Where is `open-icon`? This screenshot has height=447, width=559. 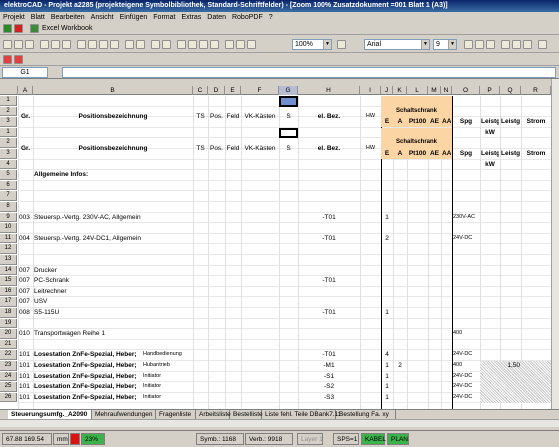 open-icon is located at coordinates (18, 44).